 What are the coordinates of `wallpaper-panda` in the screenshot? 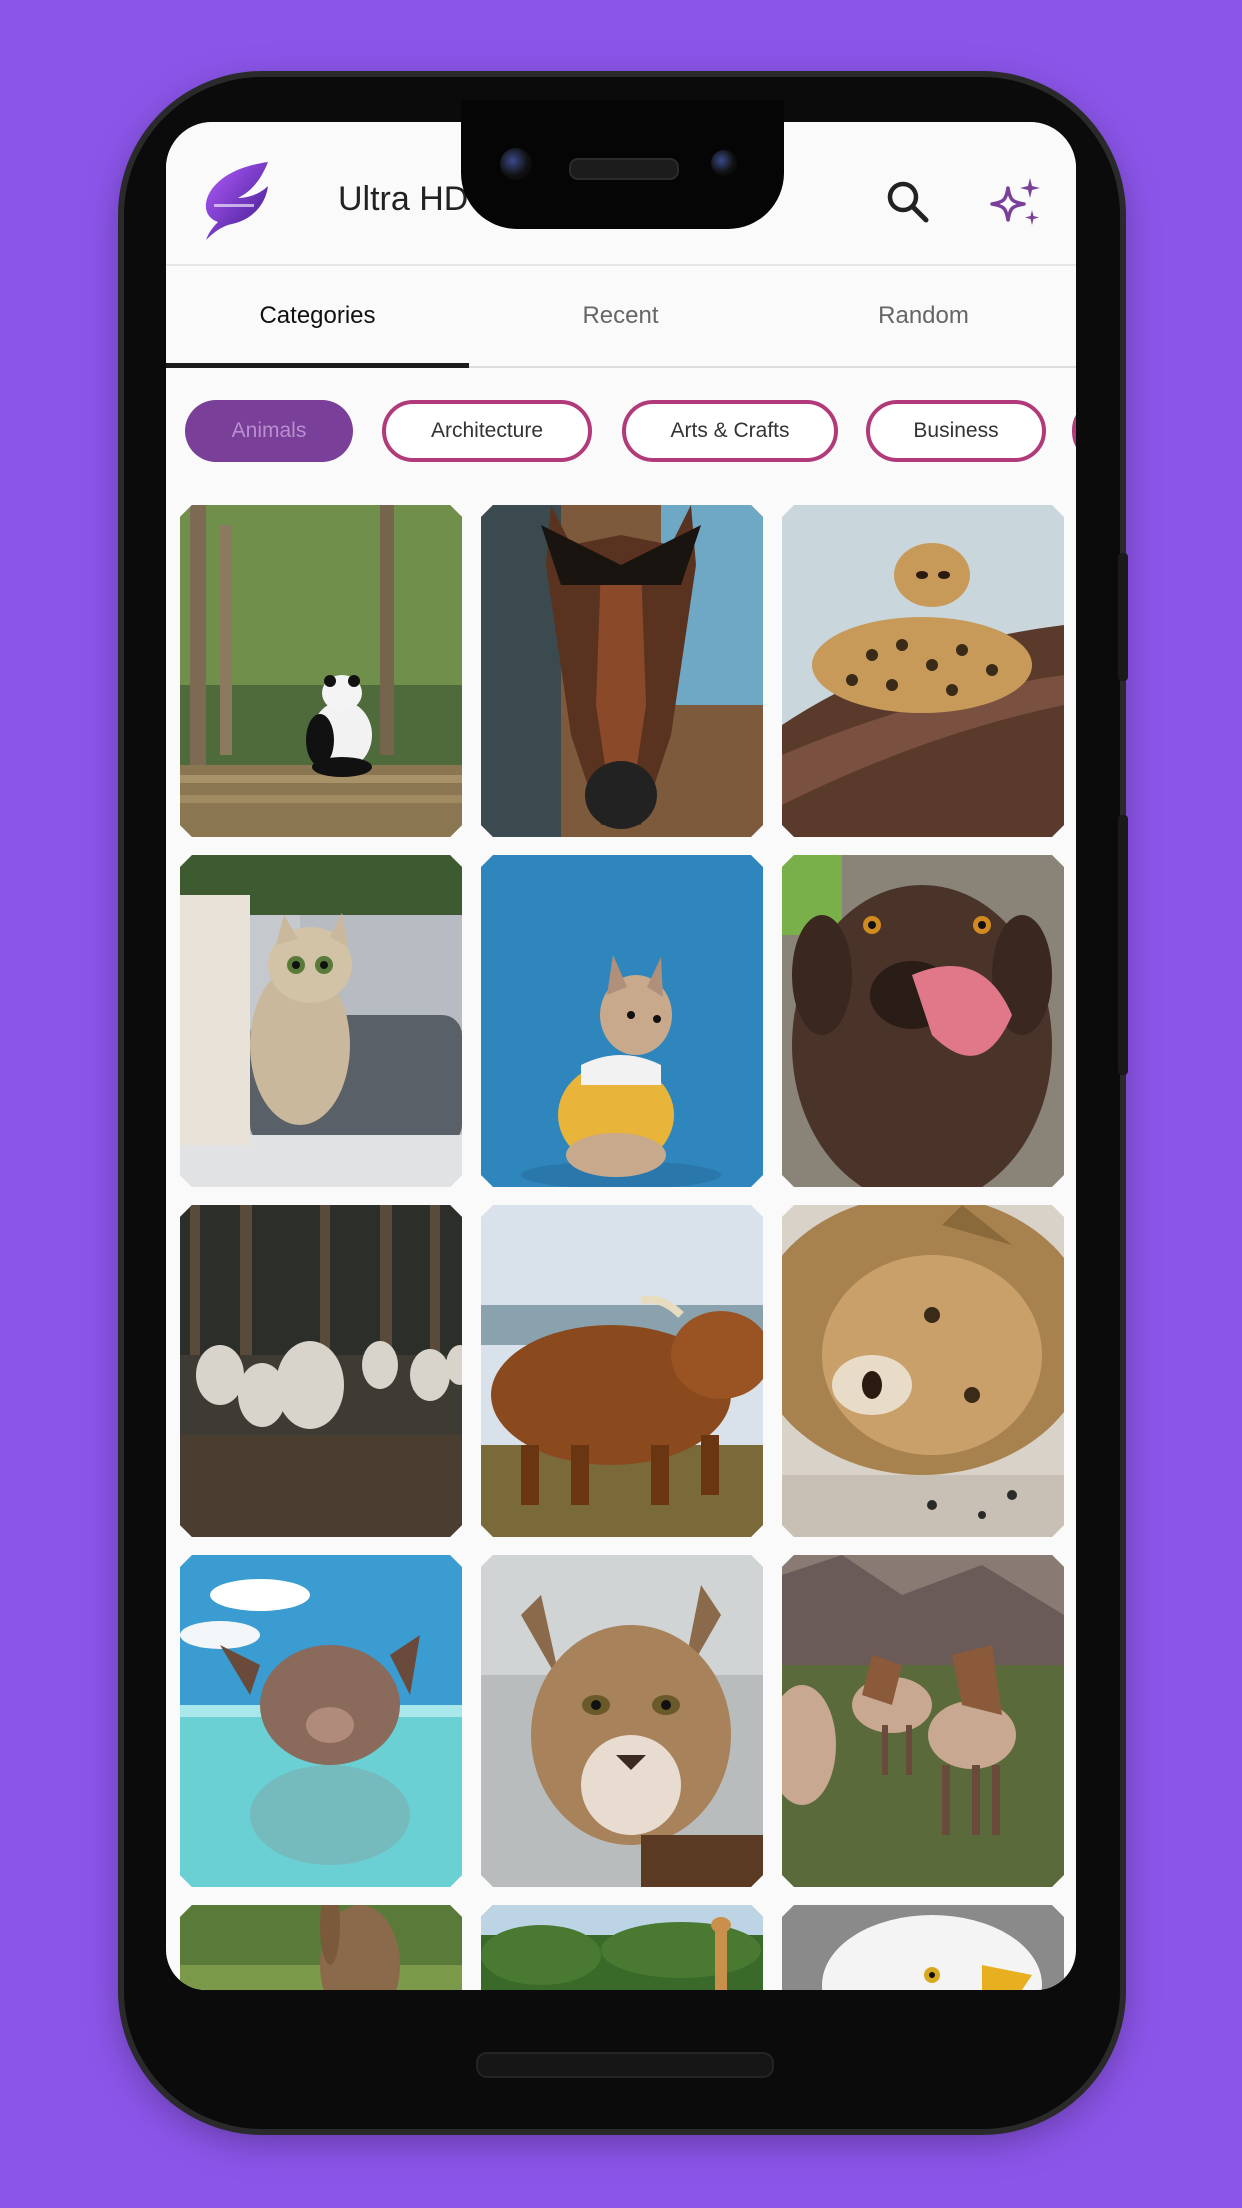 It's located at (321, 671).